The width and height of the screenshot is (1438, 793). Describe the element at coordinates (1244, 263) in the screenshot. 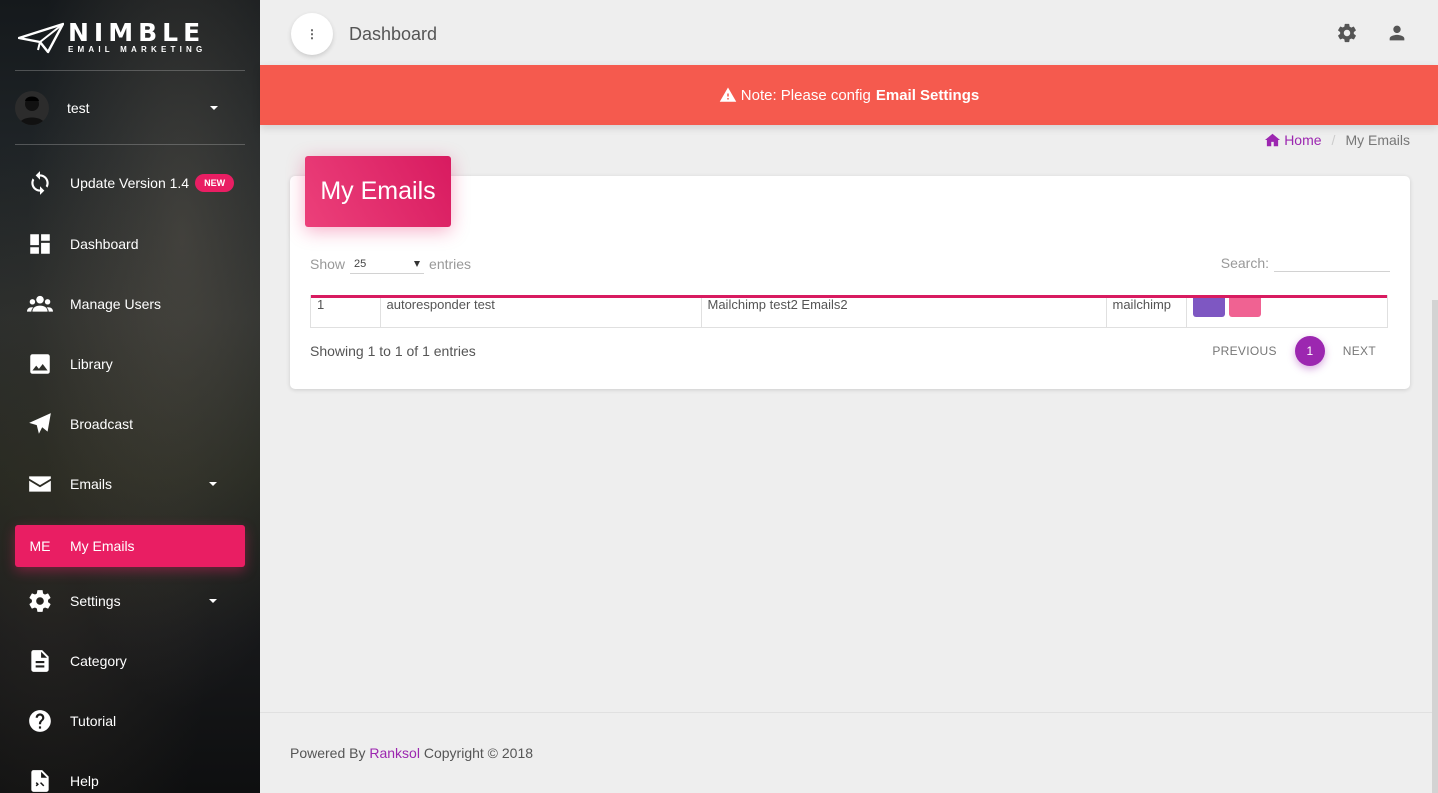

I see `search-label: Search:` at that location.